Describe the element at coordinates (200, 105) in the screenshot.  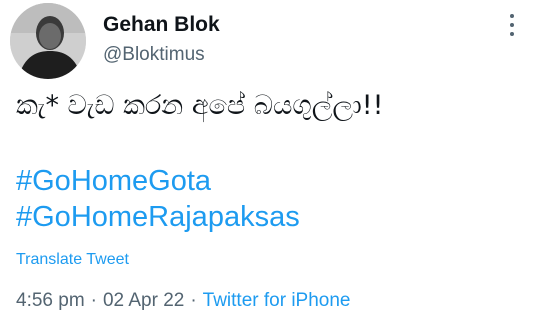
I see `tweet-text: කැ* වැඩ කරන අපේ බයගුල්ලා!!` at that location.